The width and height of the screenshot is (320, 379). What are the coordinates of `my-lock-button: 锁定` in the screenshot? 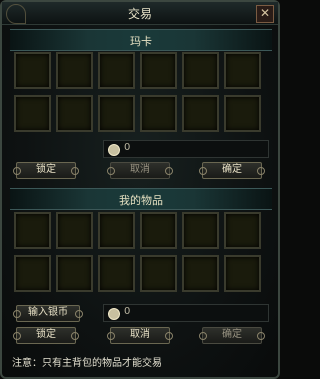 It's located at (46, 335).